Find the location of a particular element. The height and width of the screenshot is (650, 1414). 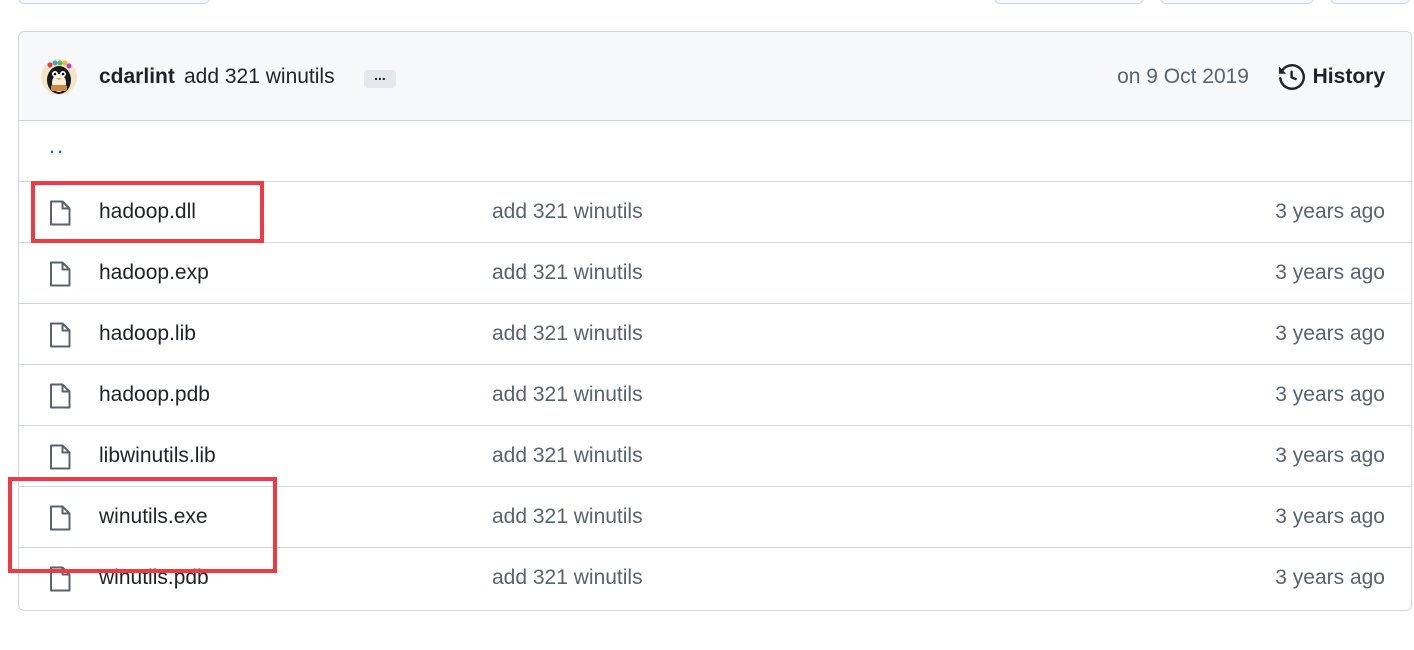

history-button: History is located at coordinates (1331, 77).